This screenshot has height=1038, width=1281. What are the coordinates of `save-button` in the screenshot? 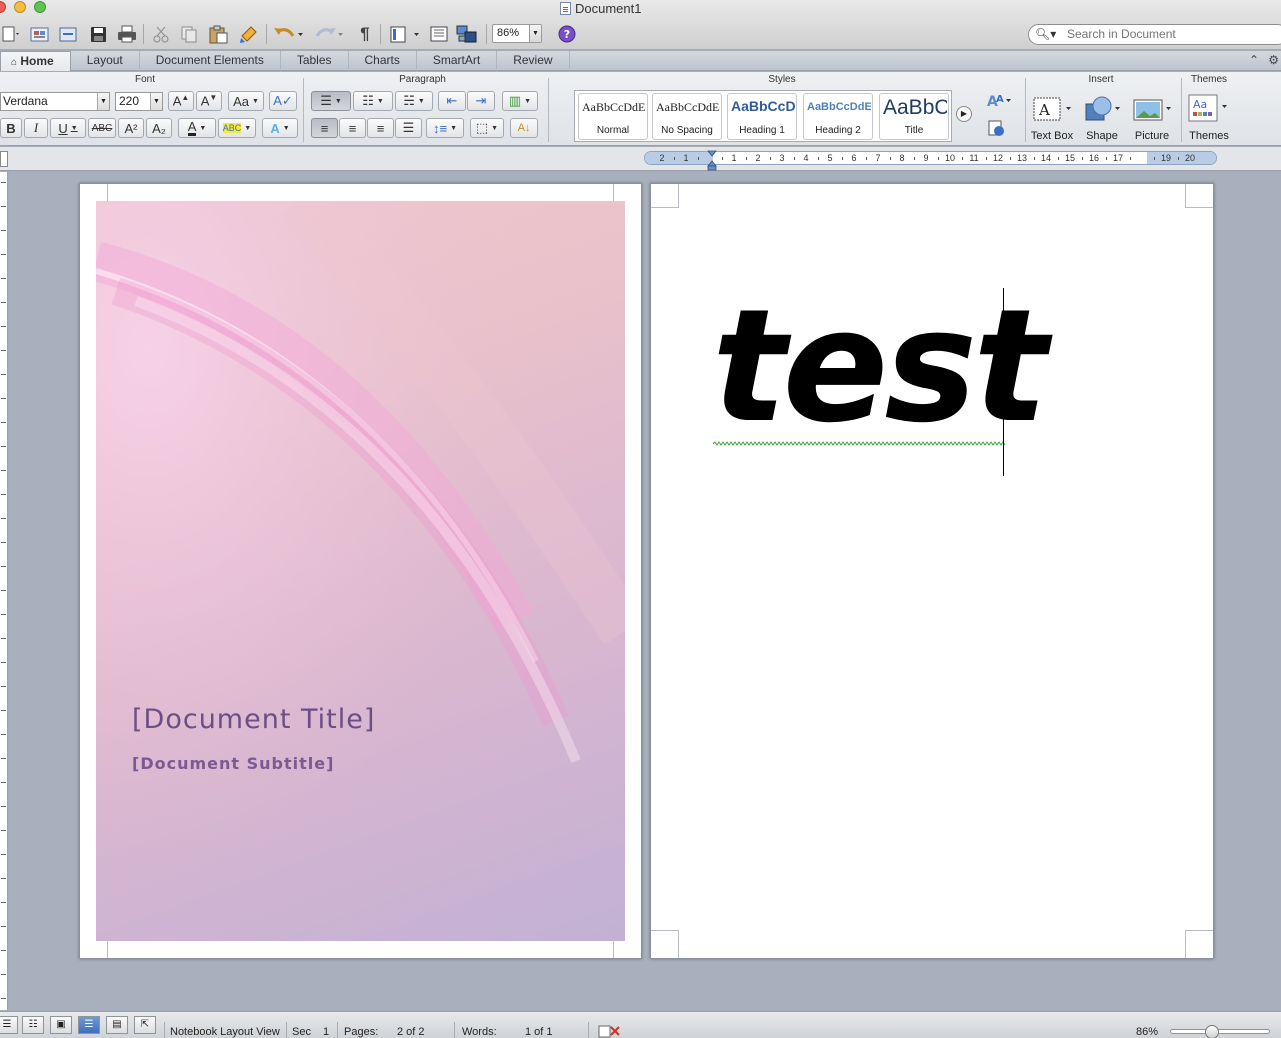 It's located at (98, 34).